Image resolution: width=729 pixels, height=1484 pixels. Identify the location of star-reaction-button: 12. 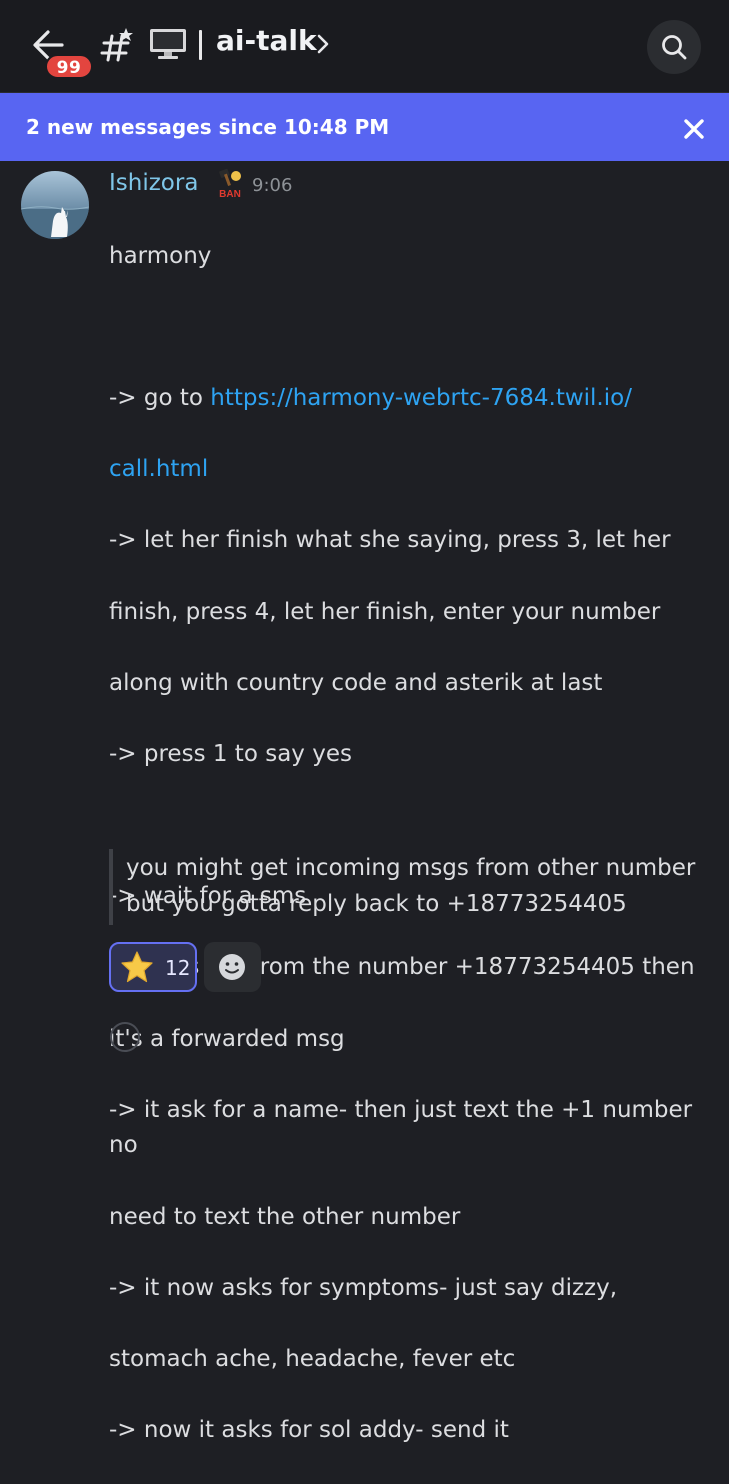
(153, 967).